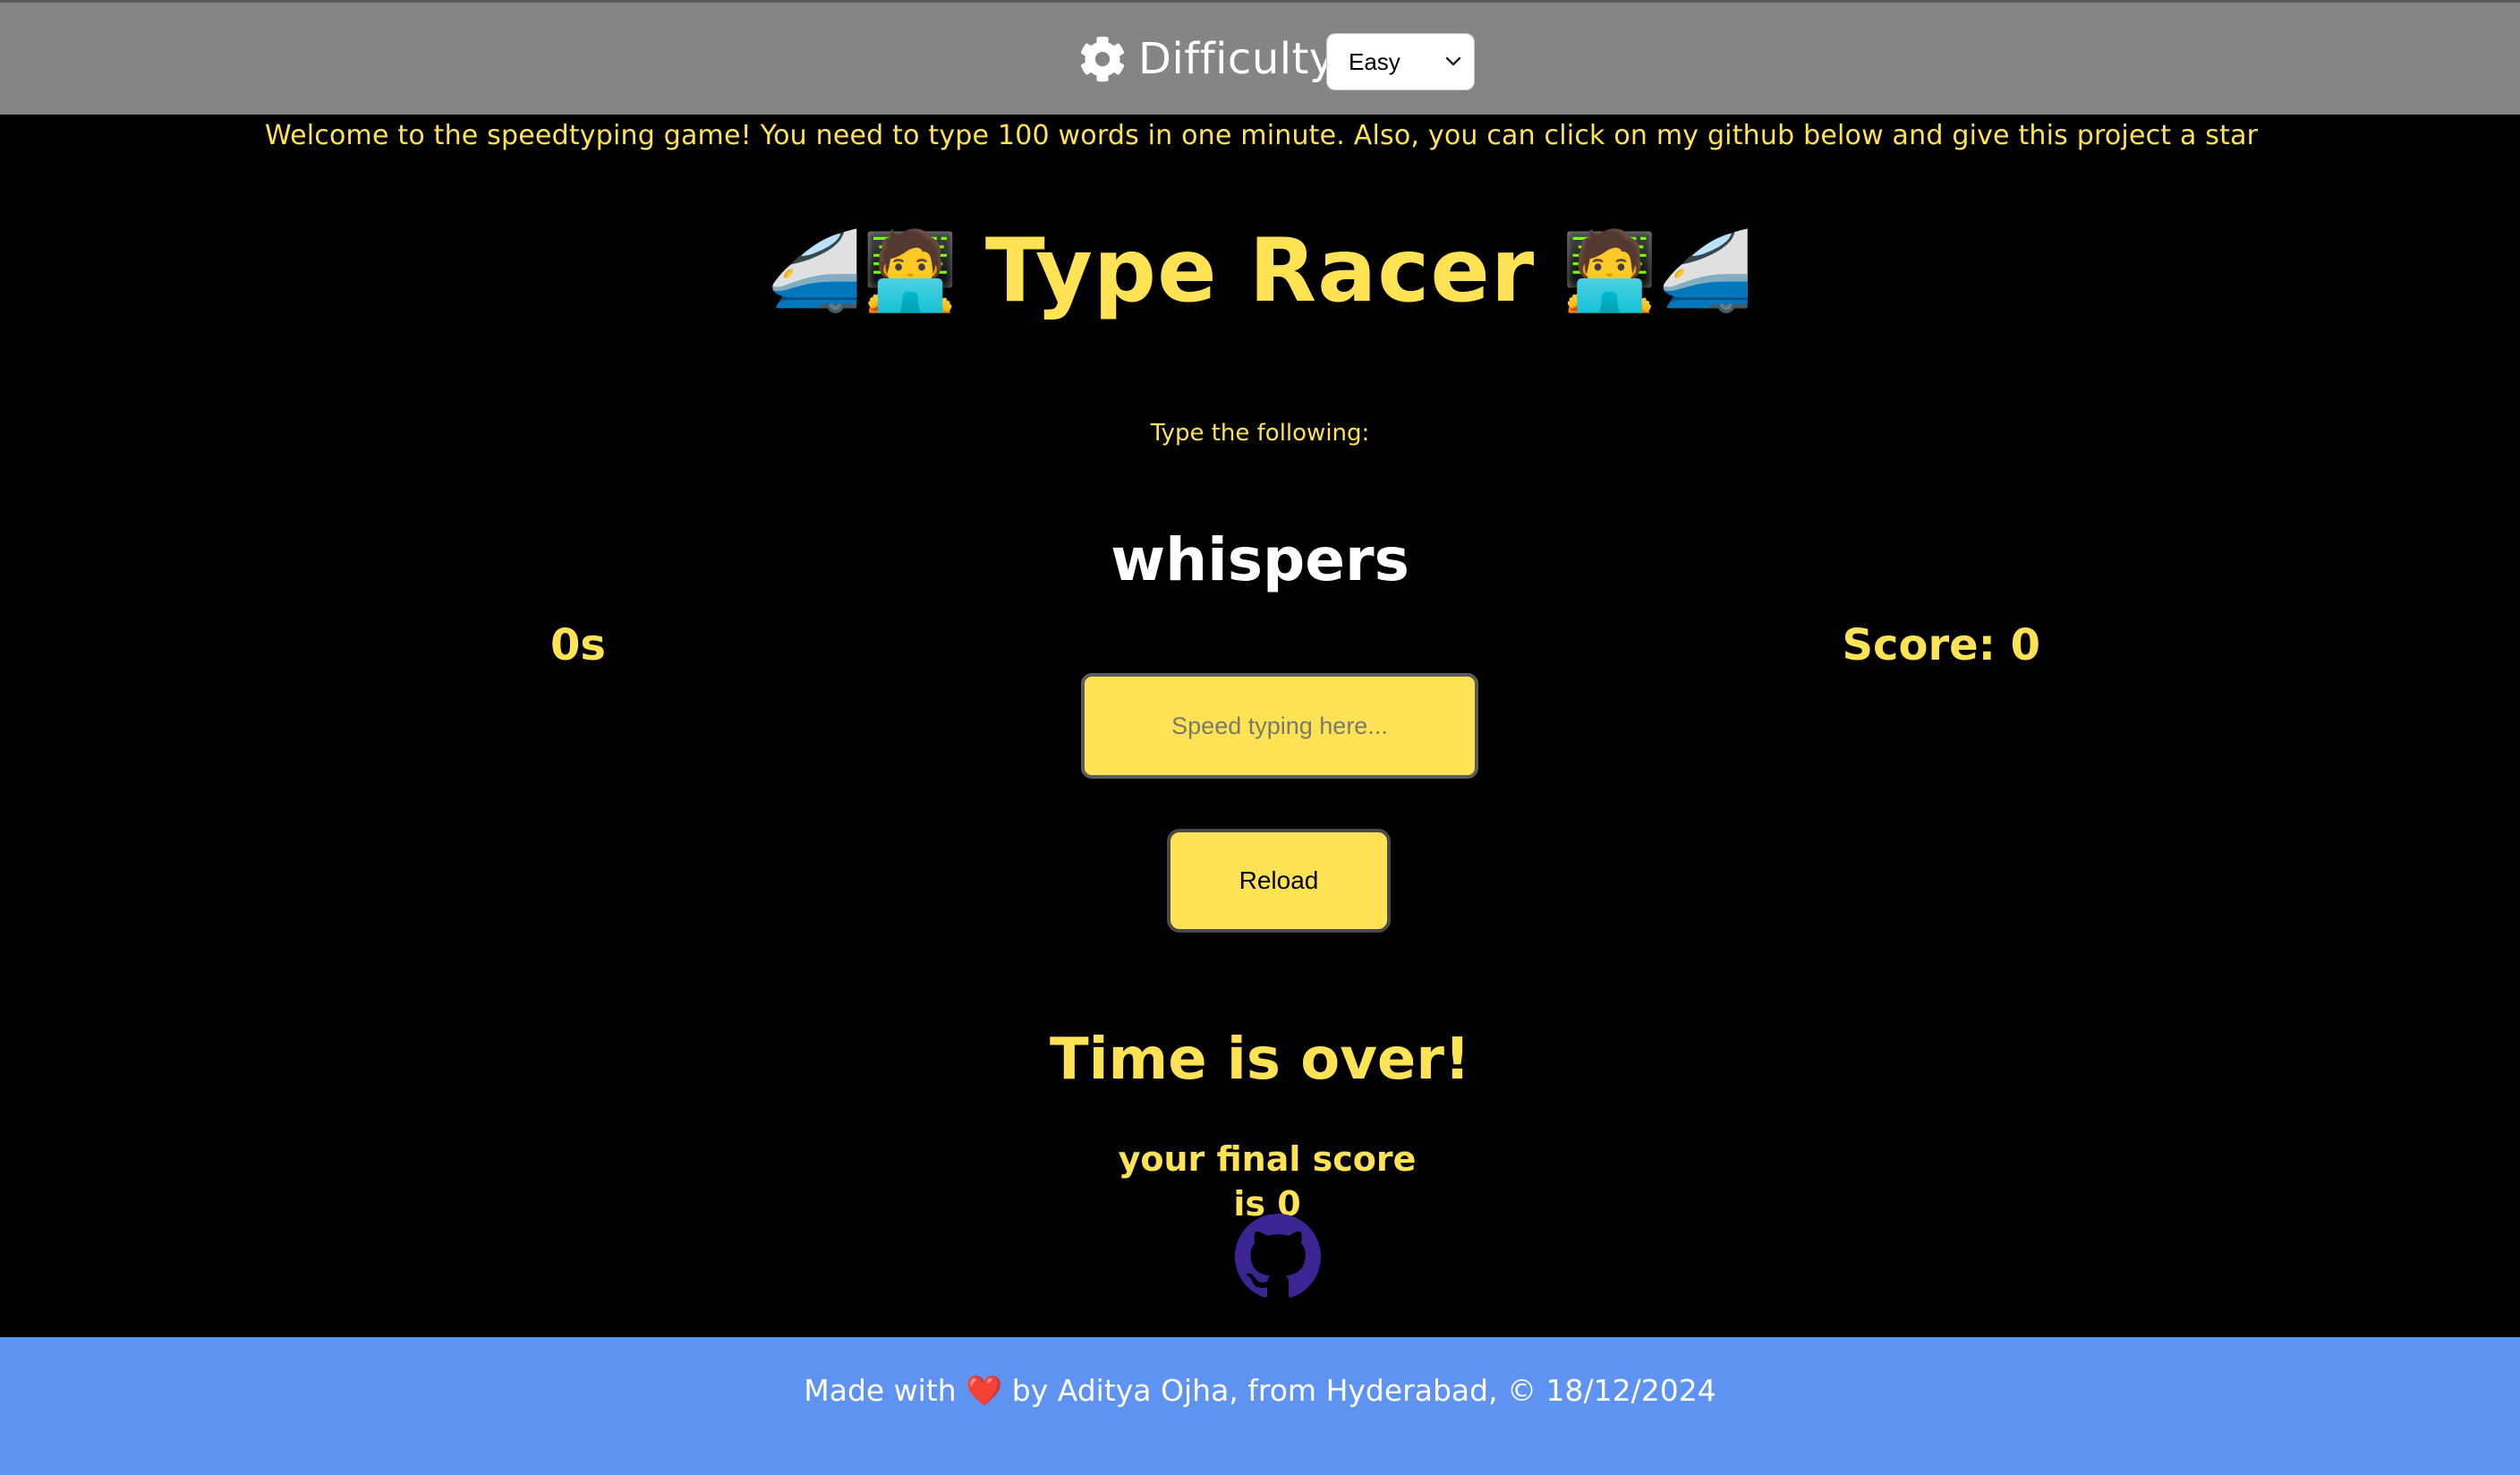 The height and width of the screenshot is (1475, 2520). What do you see at coordinates (1268, 1181) in the screenshot?
I see `final-score: your final score is 0` at bounding box center [1268, 1181].